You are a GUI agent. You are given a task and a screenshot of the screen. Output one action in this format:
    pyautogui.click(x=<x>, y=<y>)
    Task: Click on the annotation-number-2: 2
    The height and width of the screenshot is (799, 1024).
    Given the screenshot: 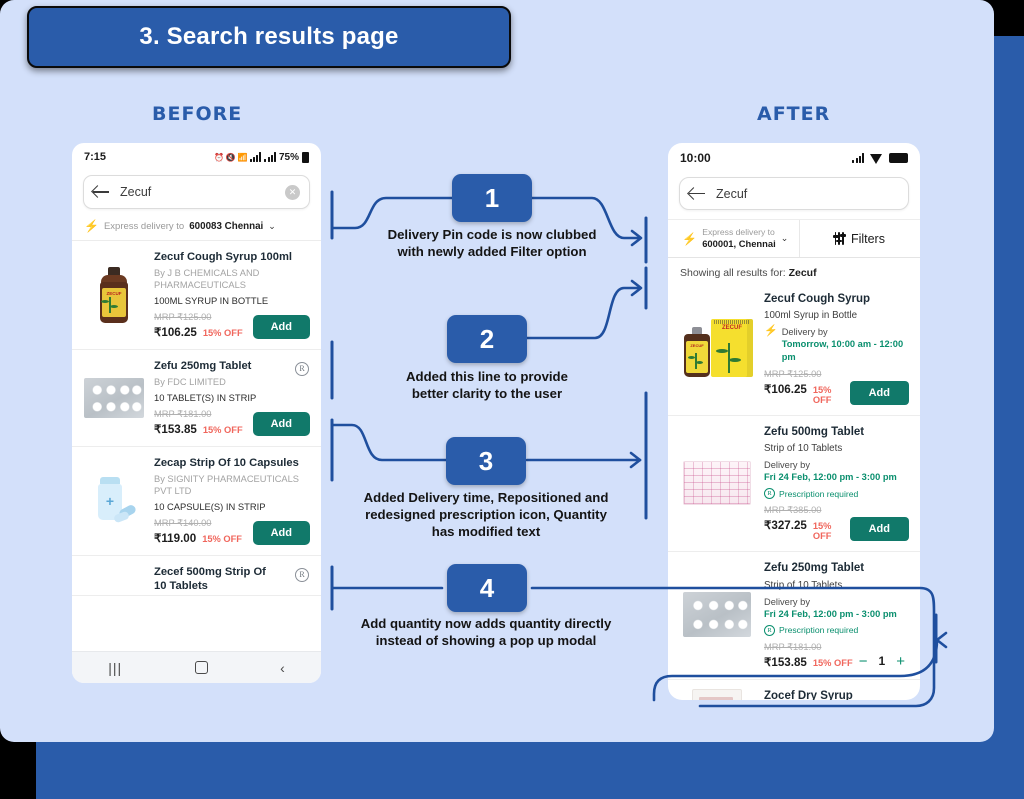 What is the action you would take?
    pyautogui.click(x=487, y=339)
    